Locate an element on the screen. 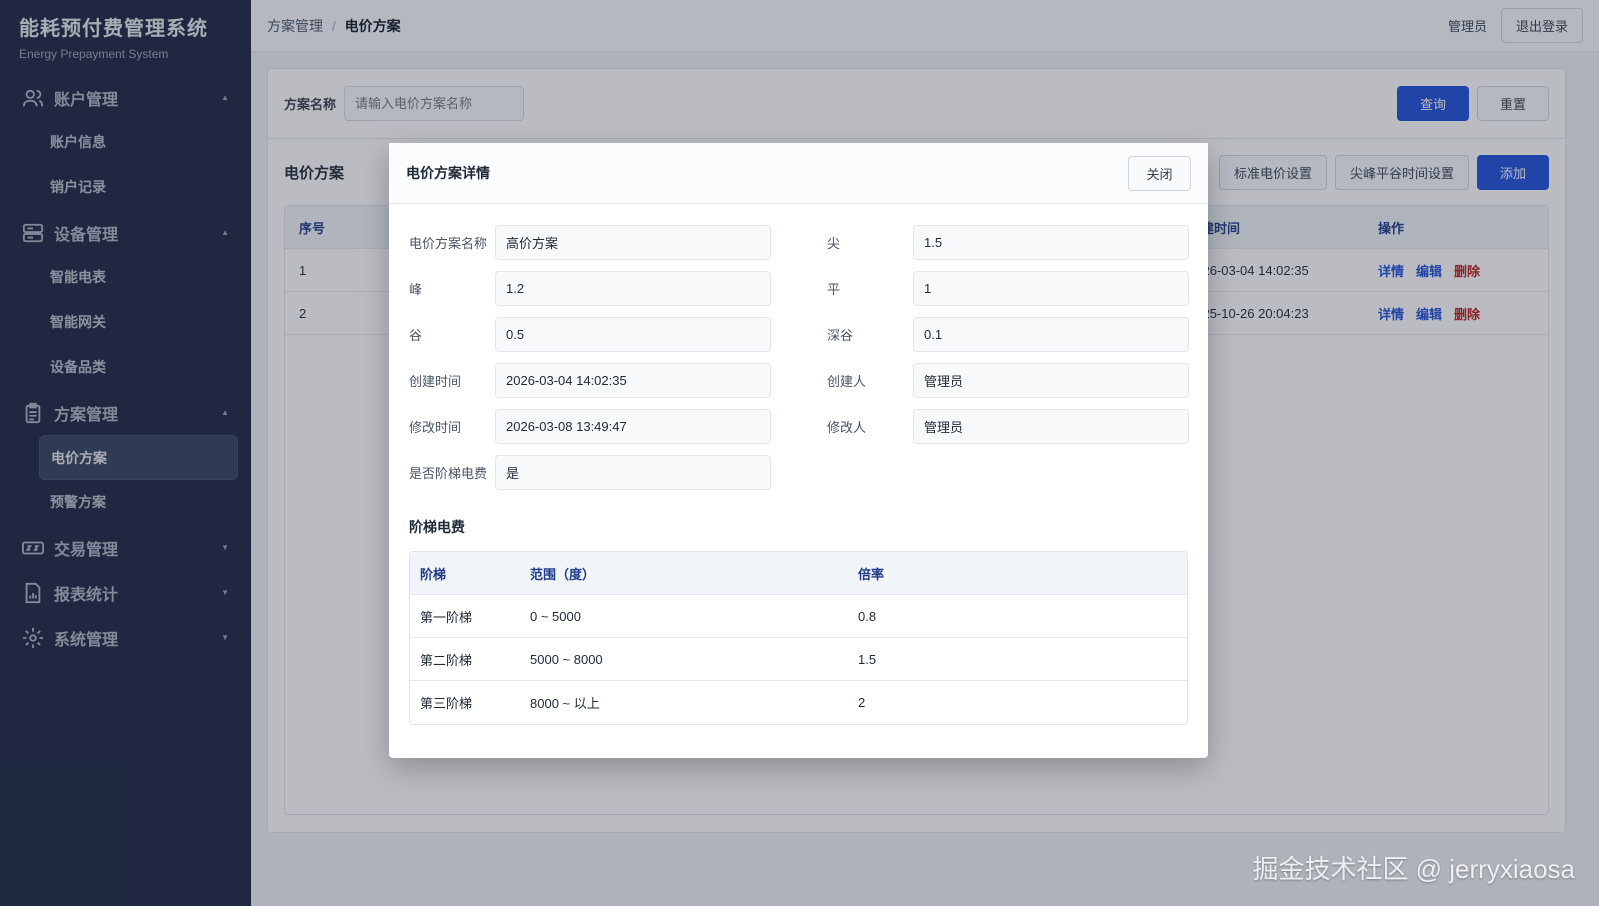 This screenshot has height=906, width=1599. tier-row: 第二阶梯 5000 ~ 8000 1.5 is located at coordinates (798, 659).